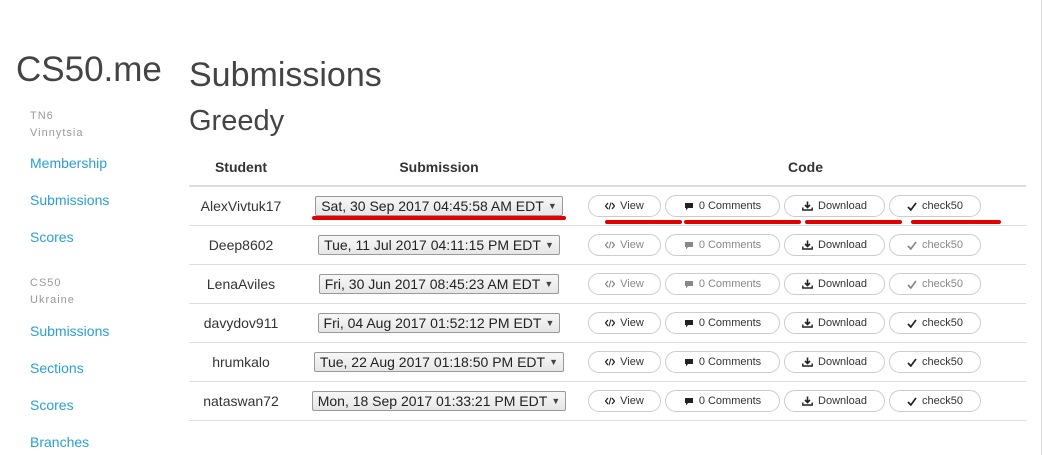  Describe the element at coordinates (432, 401) in the screenshot. I see `submission-select-value: Mon, 18 Sep 2017 01:33:21 PM EDT` at that location.